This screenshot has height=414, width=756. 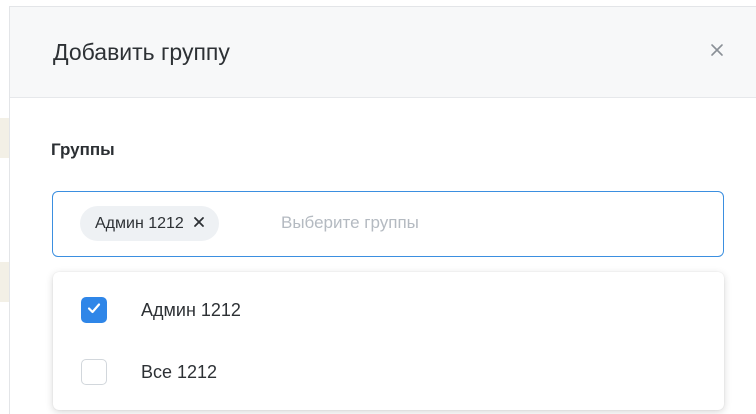 What do you see at coordinates (141, 52) in the screenshot?
I see `modal-title: Добавить группу` at bounding box center [141, 52].